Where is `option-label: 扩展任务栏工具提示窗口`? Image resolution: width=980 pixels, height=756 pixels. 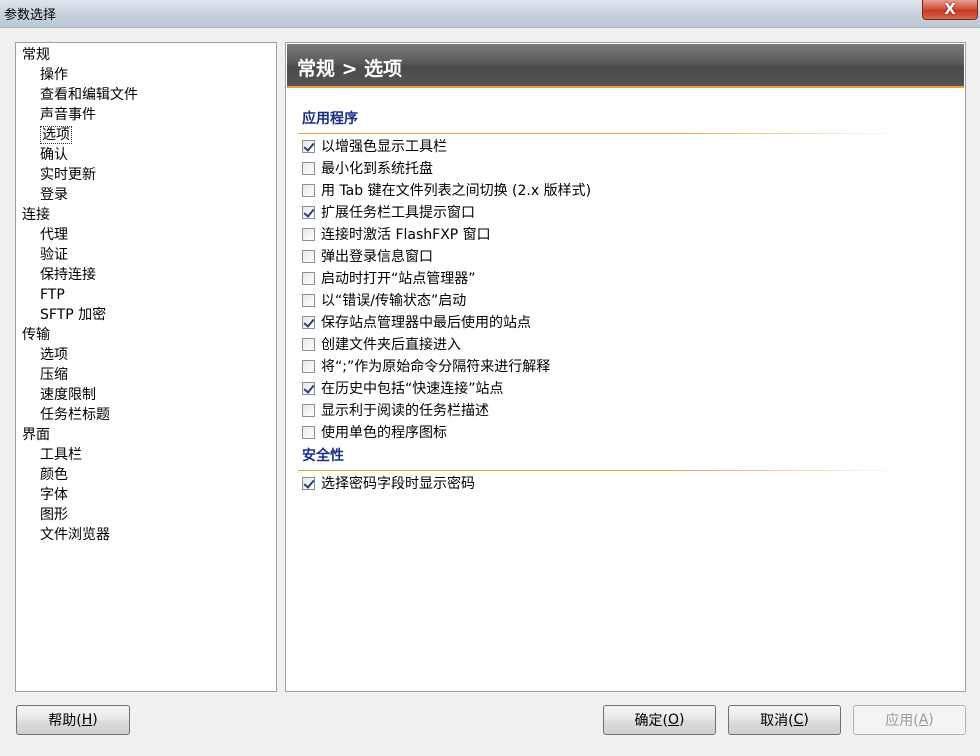
option-label: 扩展任务栏工具提示窗口 is located at coordinates (398, 213).